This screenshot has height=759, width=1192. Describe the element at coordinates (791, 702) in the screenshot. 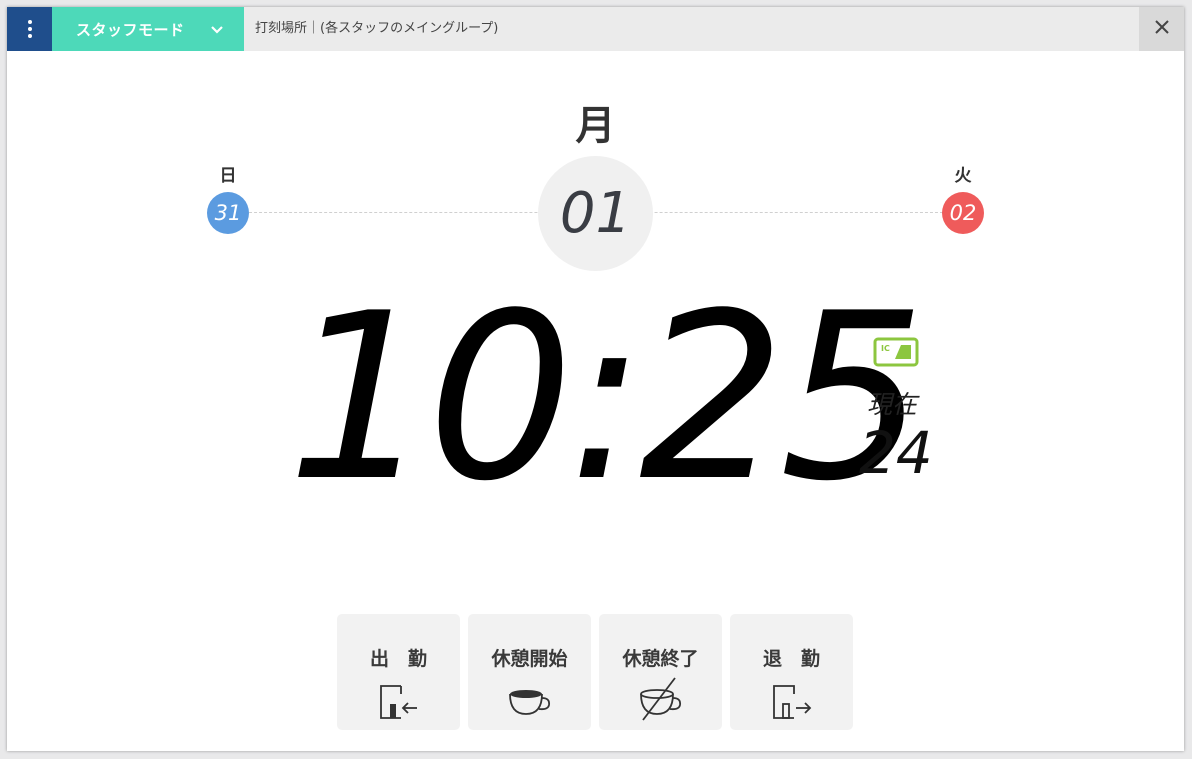

I see `clock-out-icon` at that location.